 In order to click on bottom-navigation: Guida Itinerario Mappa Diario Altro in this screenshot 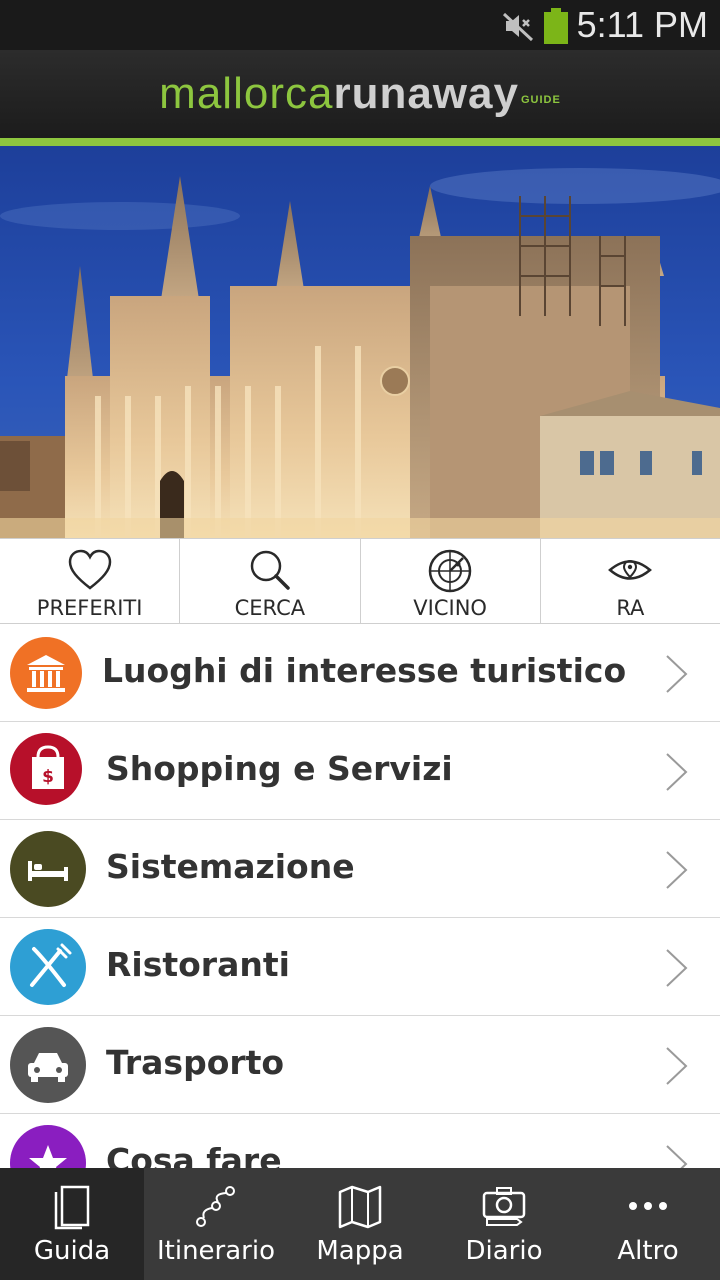, I will do `click(360, 1224)`.